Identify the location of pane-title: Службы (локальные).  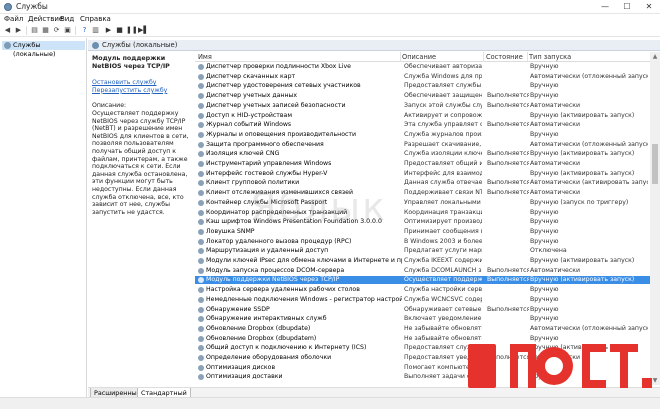
(140, 45).